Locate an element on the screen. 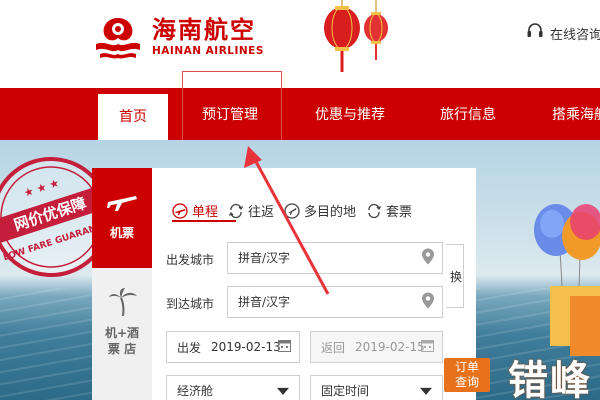 Image resolution: width=600 pixels, height=400 pixels. depart-date-label: 出发 is located at coordinates (189, 347).